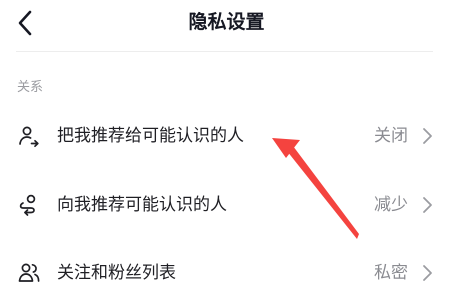 Image resolution: width=453 pixels, height=299 pixels. I want to click on user-route-icon, so click(27, 205).